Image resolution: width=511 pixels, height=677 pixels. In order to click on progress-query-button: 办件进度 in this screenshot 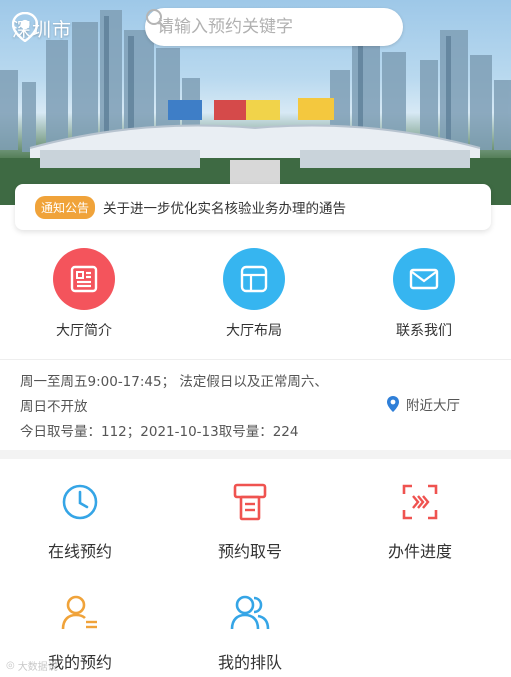, I will do `click(420, 521)`.